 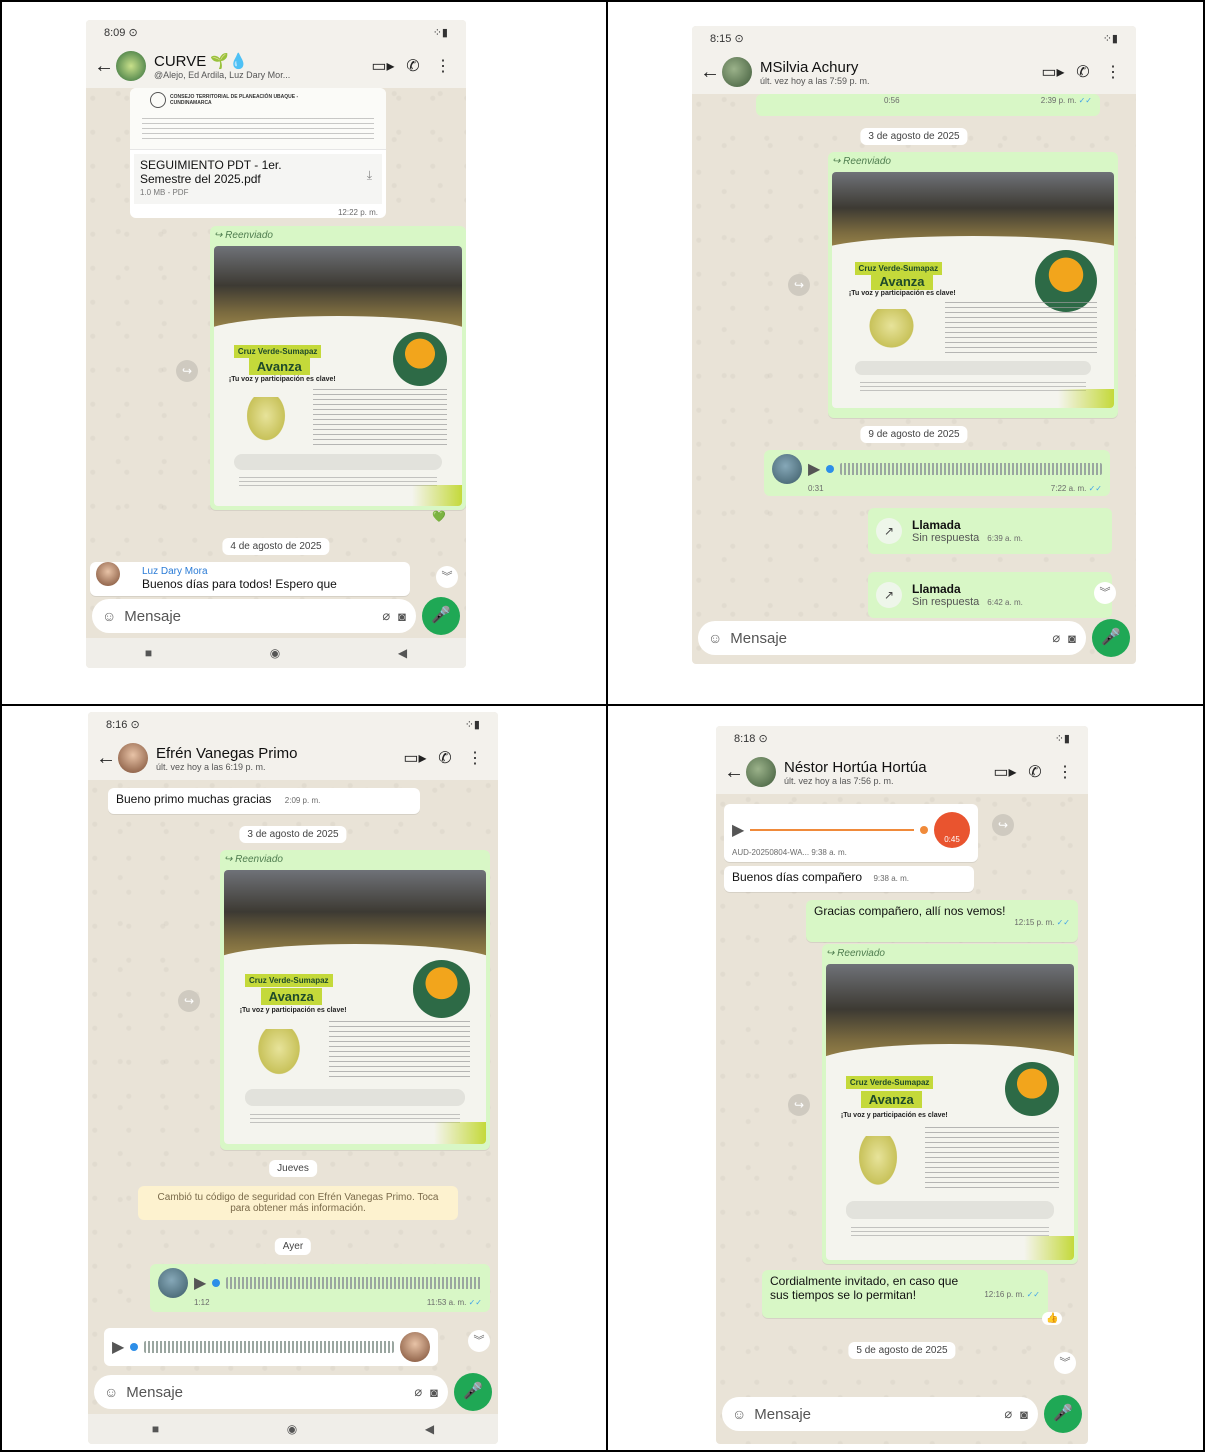 What do you see at coordinates (892, 100) in the screenshot?
I see `audio-duration: 0:56` at bounding box center [892, 100].